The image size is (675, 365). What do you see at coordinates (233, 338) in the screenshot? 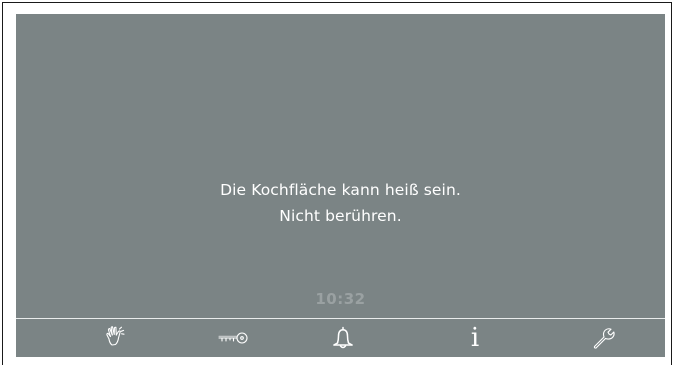
I see `key-lock-icon` at bounding box center [233, 338].